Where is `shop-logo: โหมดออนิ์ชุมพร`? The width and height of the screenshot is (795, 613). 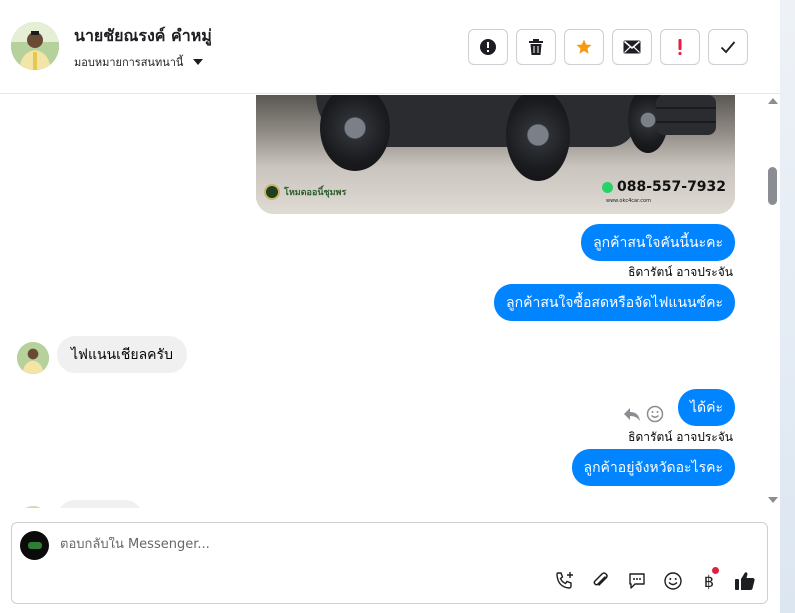
shop-logo: โหมดออนิ์ชุมพร is located at coordinates (314, 192).